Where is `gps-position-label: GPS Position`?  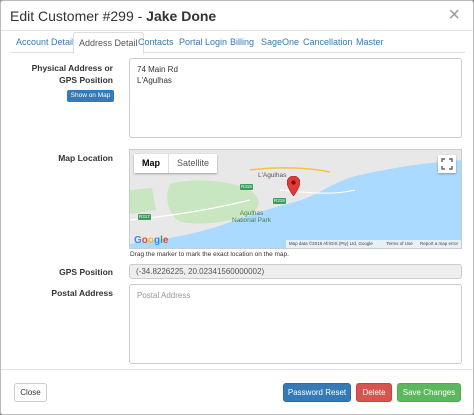 gps-position-label: GPS Position is located at coordinates (86, 272).